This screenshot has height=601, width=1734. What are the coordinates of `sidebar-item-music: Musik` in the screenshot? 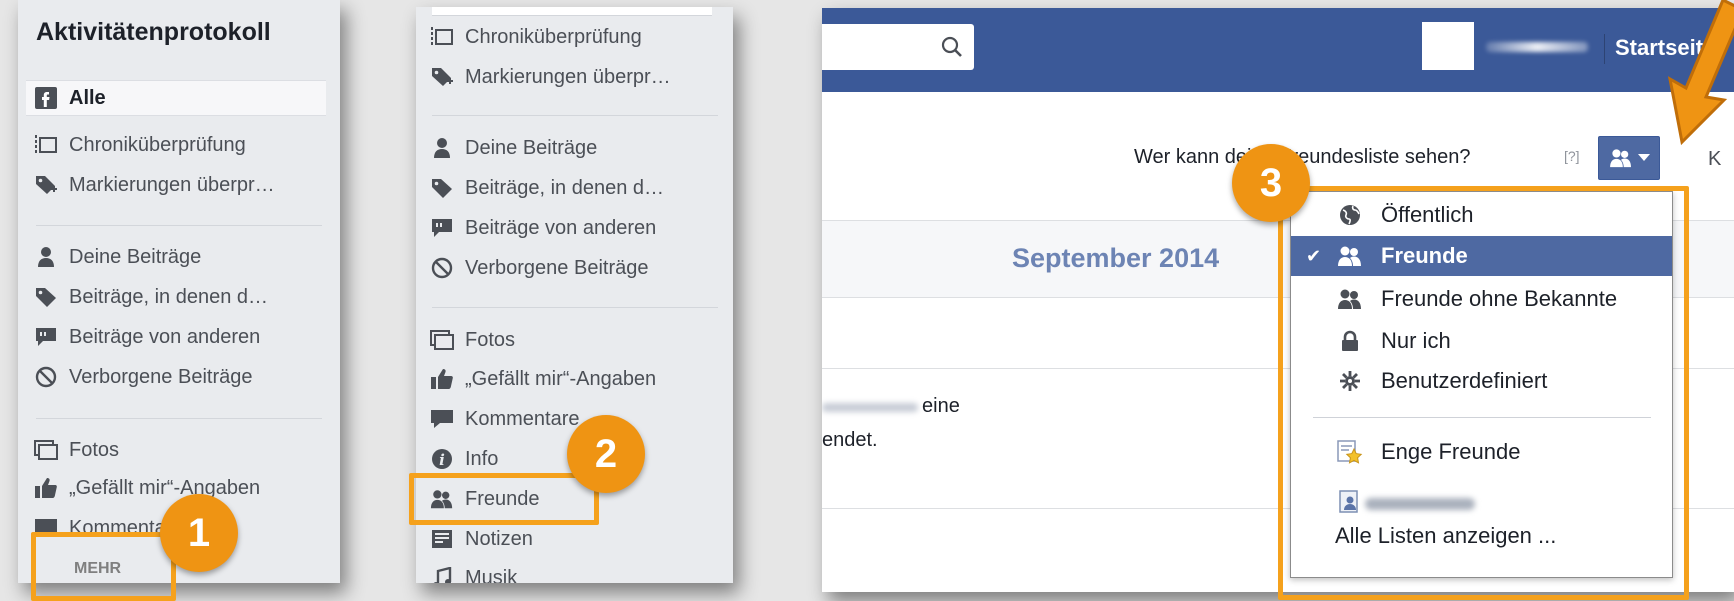 It's located at (473, 572).